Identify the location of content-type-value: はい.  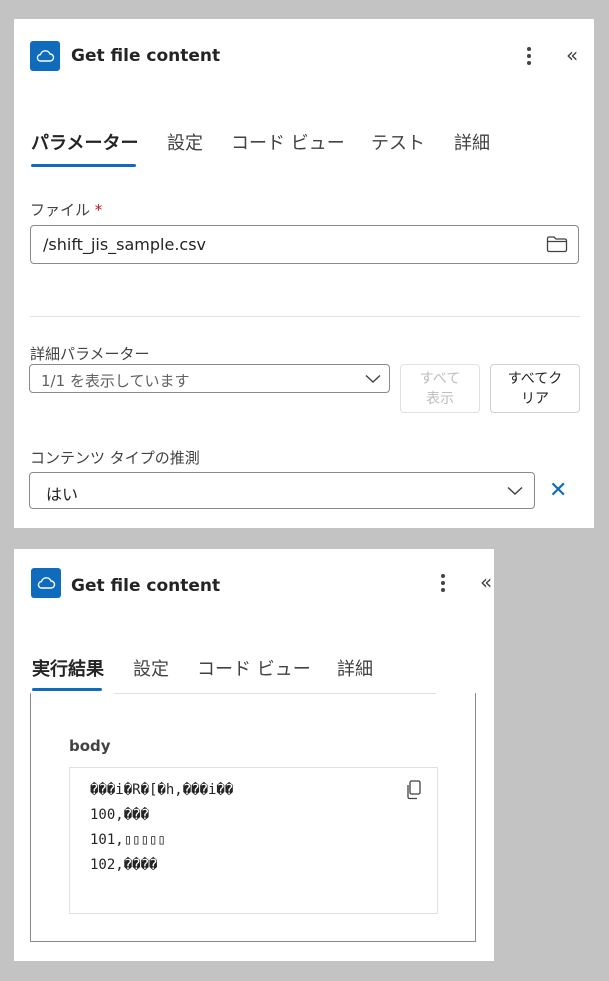
(62, 494).